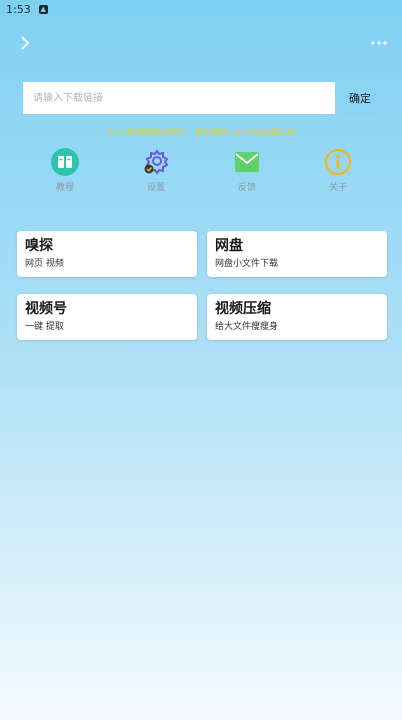 The width and height of the screenshot is (402, 720). What do you see at coordinates (43, 9) in the screenshot?
I see `app-notification-icon: ▲` at bounding box center [43, 9].